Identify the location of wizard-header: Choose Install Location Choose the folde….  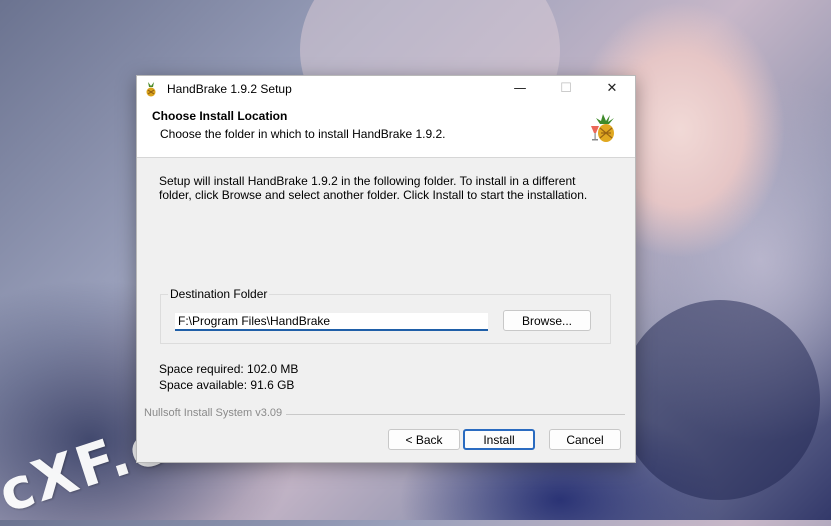
(386, 129).